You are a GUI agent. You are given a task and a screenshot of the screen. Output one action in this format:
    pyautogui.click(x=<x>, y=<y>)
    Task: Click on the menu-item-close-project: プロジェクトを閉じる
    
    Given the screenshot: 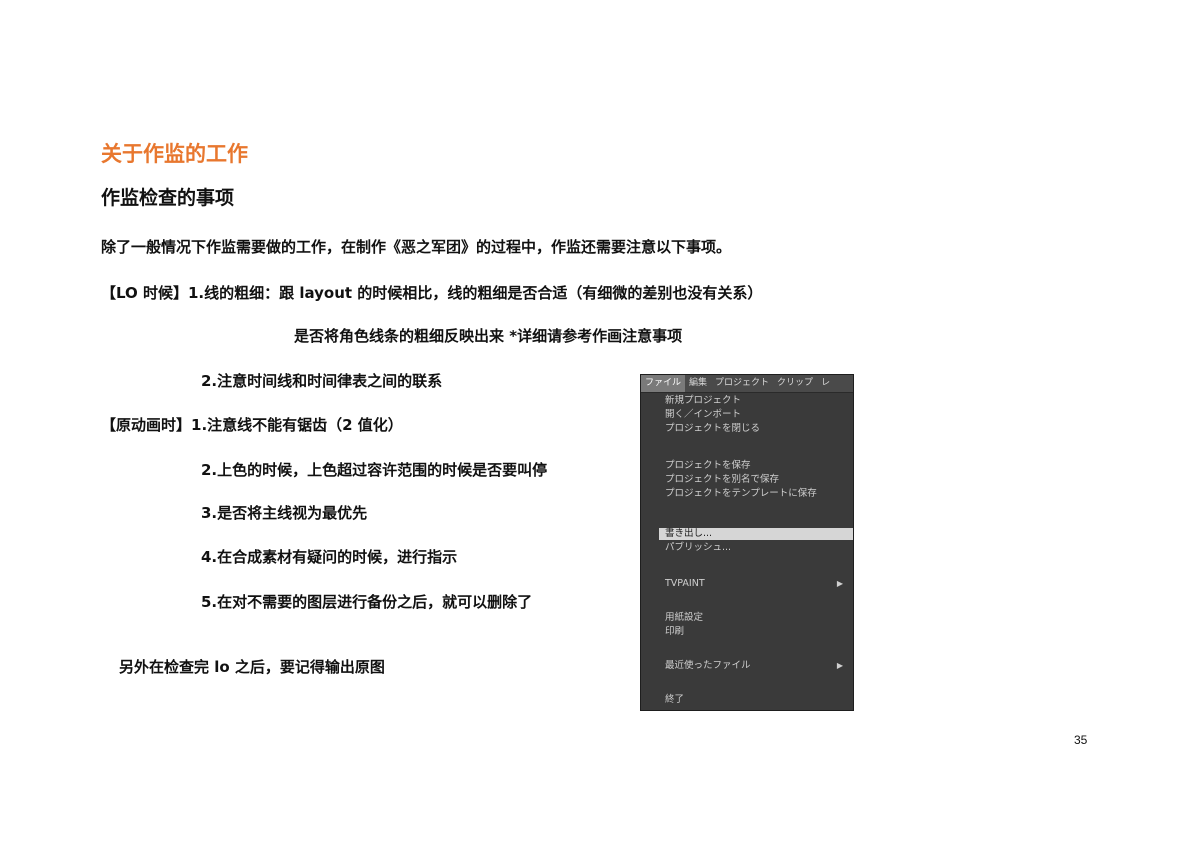 What is the action you would take?
    pyautogui.click(x=713, y=428)
    